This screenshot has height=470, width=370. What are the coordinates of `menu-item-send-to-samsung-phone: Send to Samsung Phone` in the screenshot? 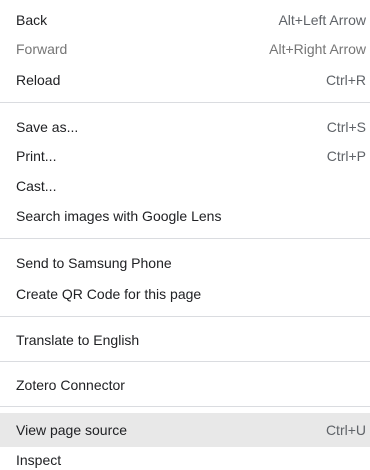 It's located at (185, 263).